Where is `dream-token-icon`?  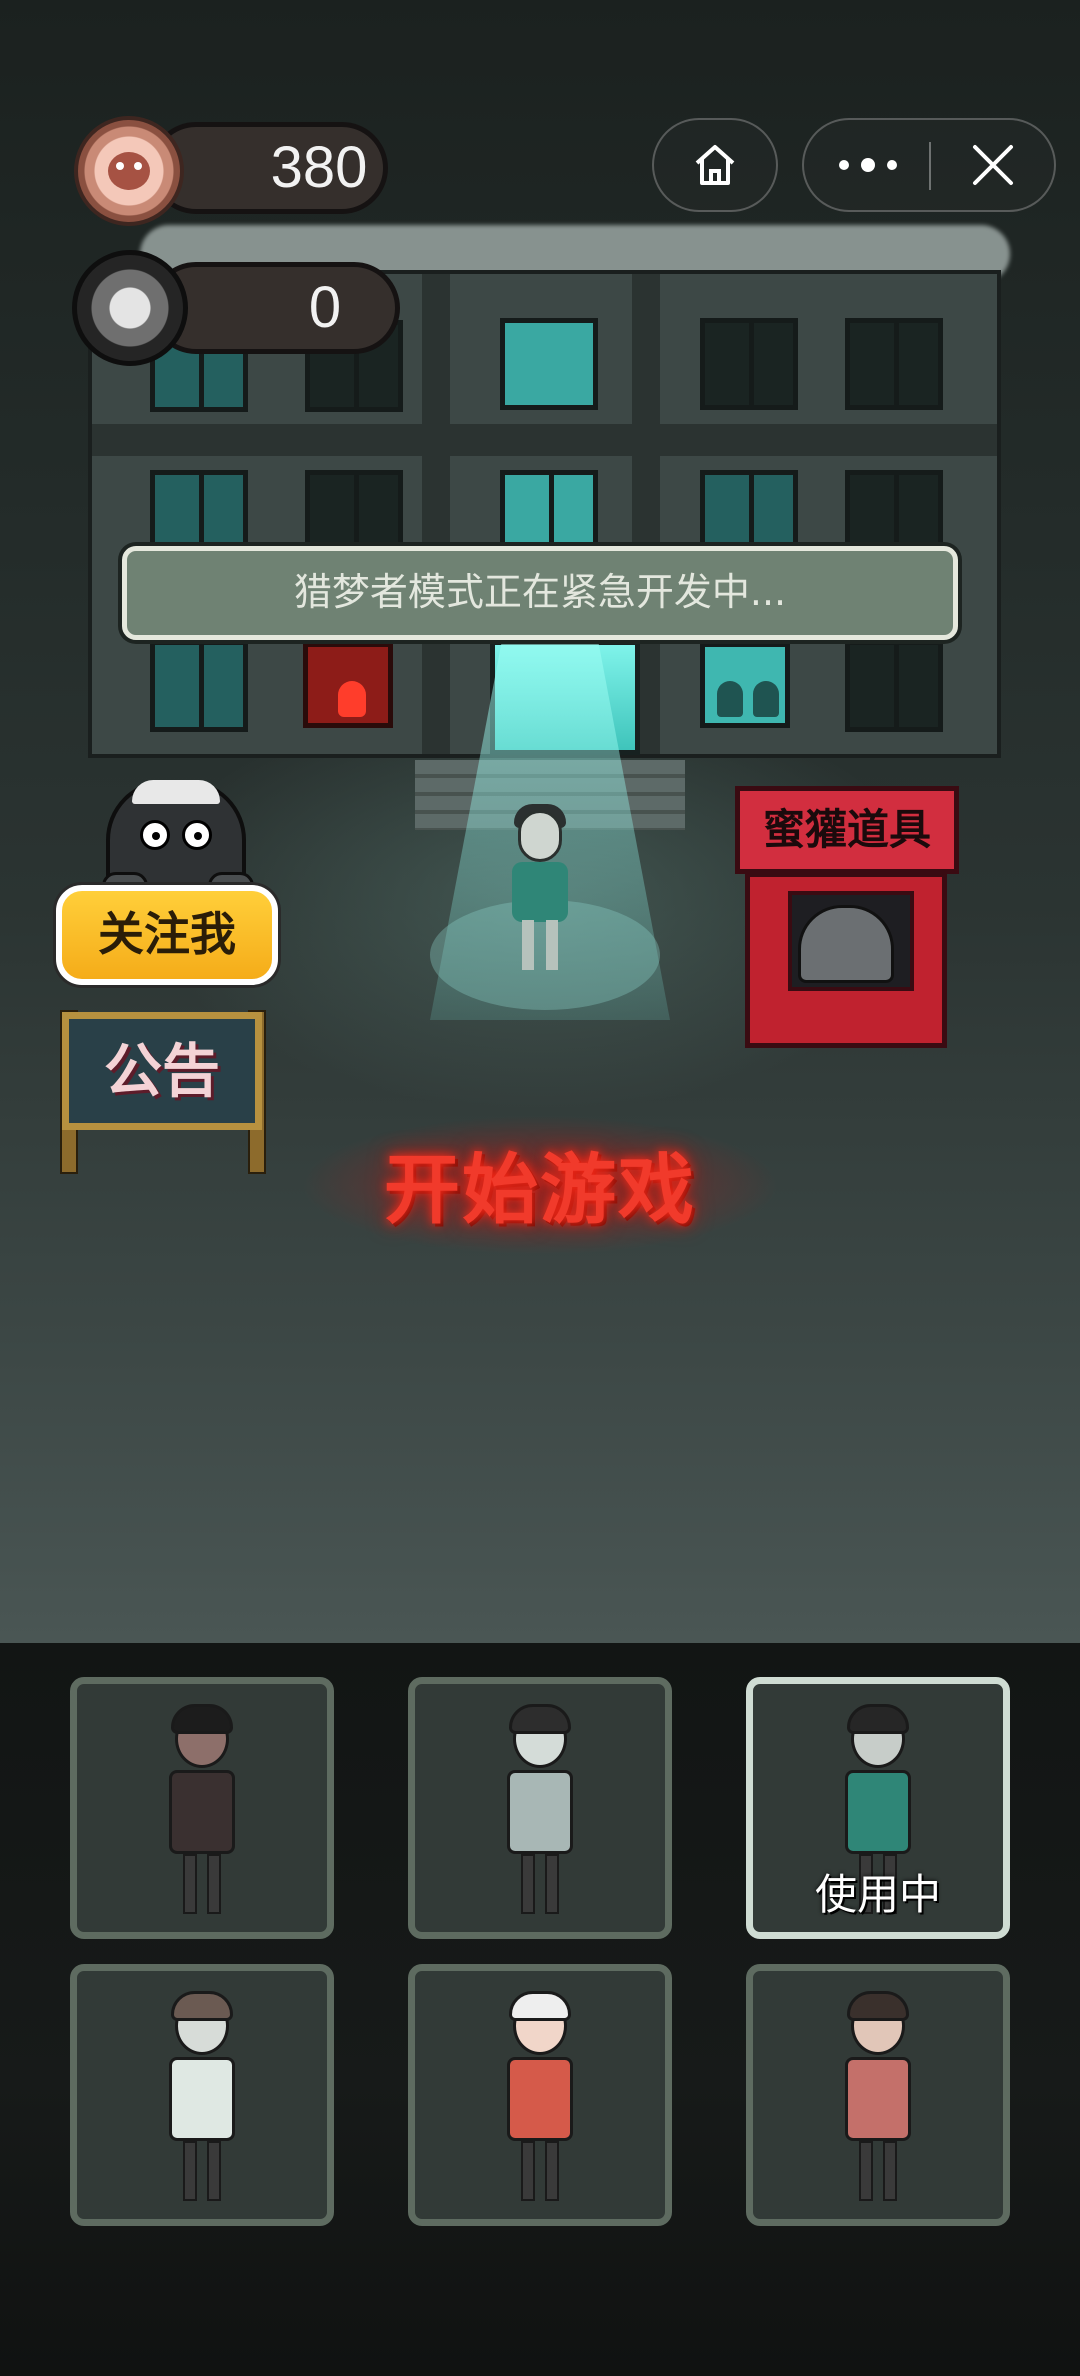
dream-token-icon is located at coordinates (130, 308).